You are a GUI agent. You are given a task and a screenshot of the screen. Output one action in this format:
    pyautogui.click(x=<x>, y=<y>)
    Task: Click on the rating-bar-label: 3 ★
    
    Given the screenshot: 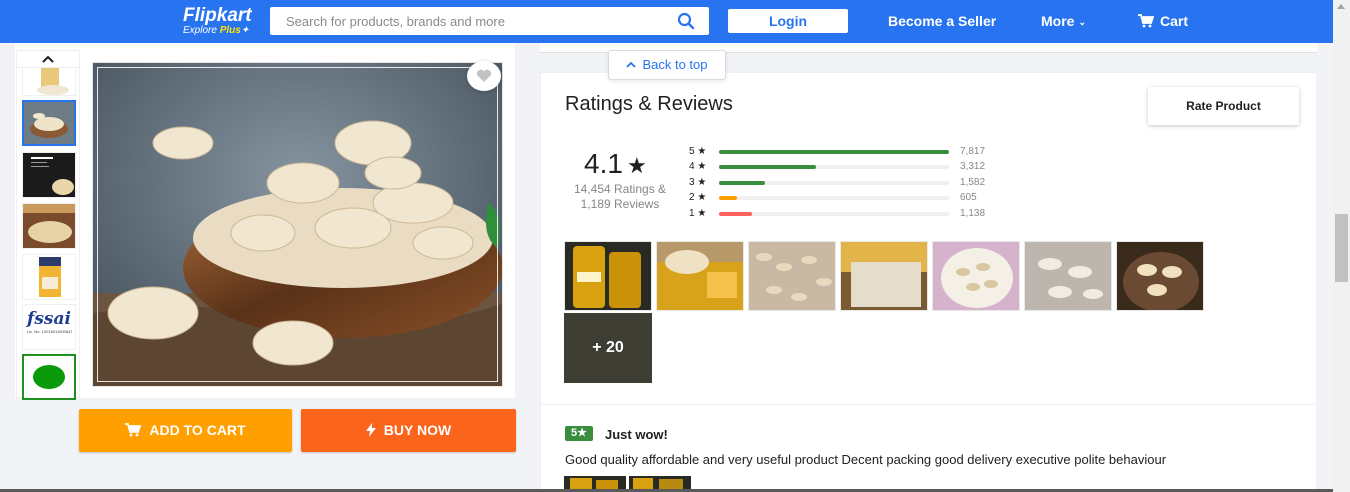 What is the action you would take?
    pyautogui.click(x=698, y=182)
    